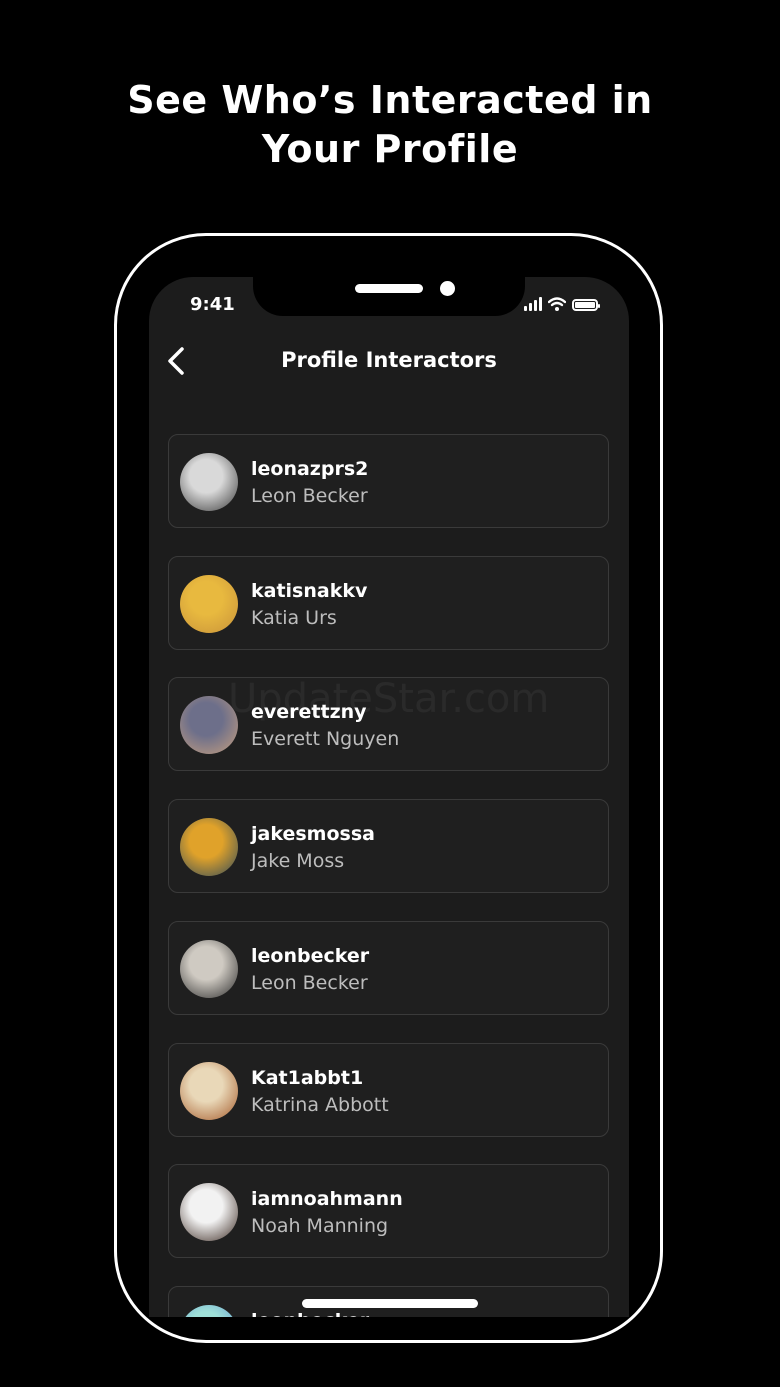  What do you see at coordinates (309, 591) in the screenshot?
I see `interactor-username: katisnakkv` at bounding box center [309, 591].